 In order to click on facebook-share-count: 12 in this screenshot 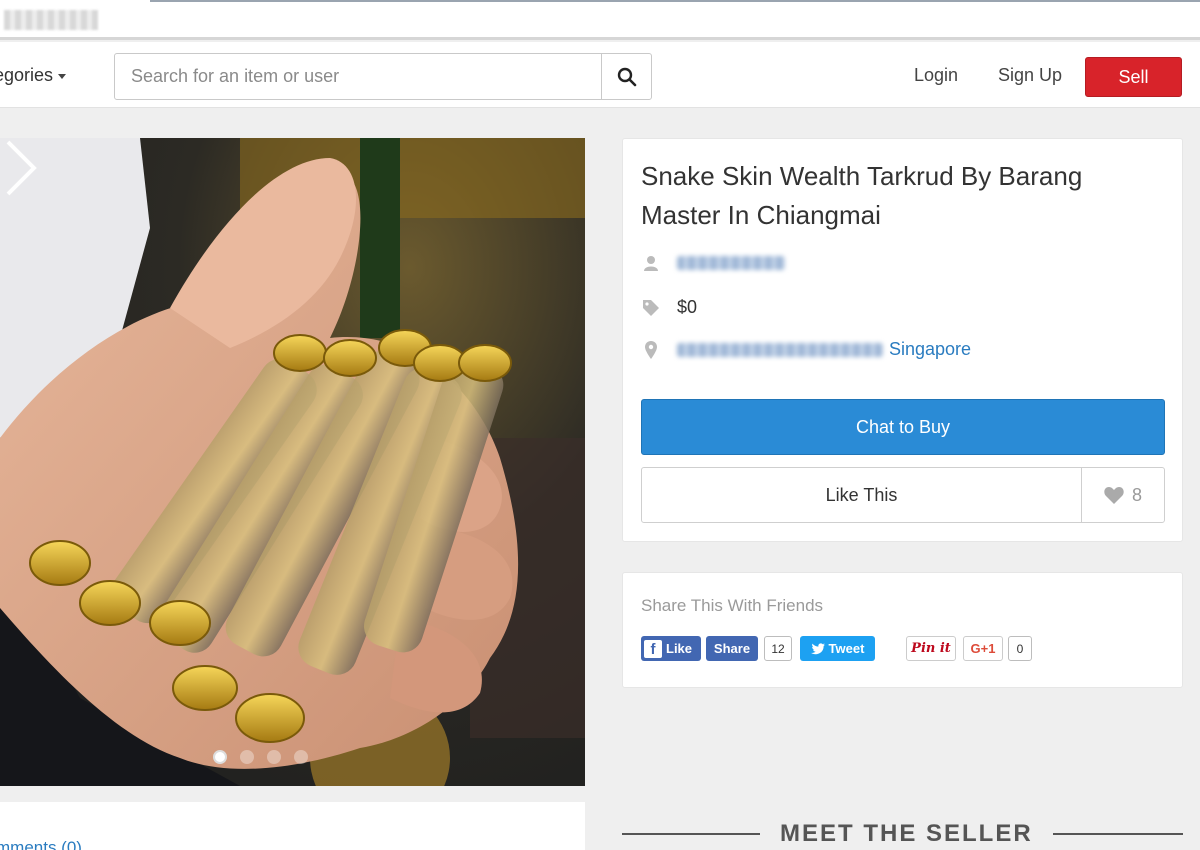, I will do `click(778, 648)`.